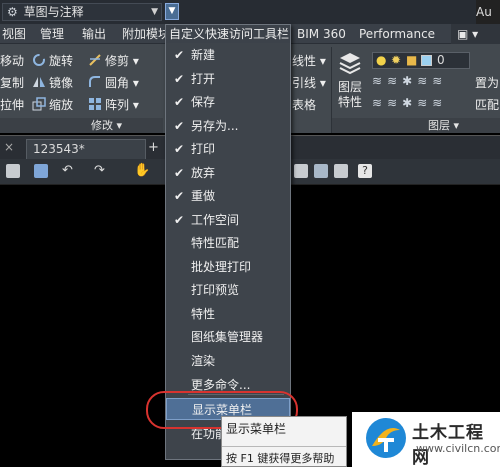 Image resolution: width=500 pixels, height=467 pixels. I want to click on menu-item: 特性匹配, so click(228, 243).